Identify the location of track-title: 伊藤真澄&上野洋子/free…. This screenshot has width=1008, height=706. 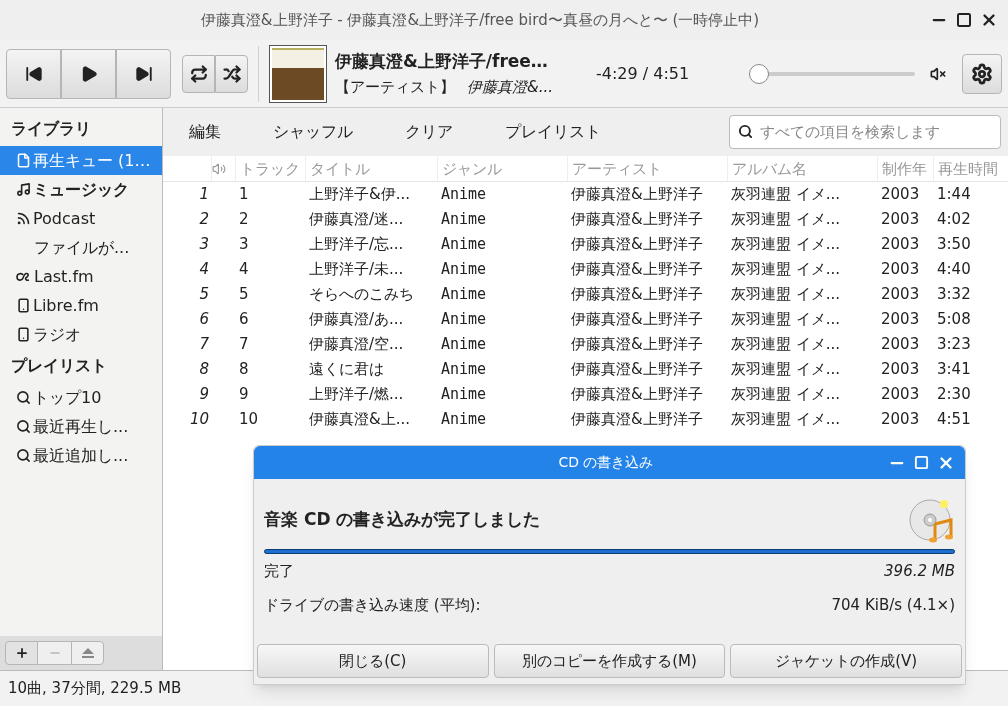
(442, 61).